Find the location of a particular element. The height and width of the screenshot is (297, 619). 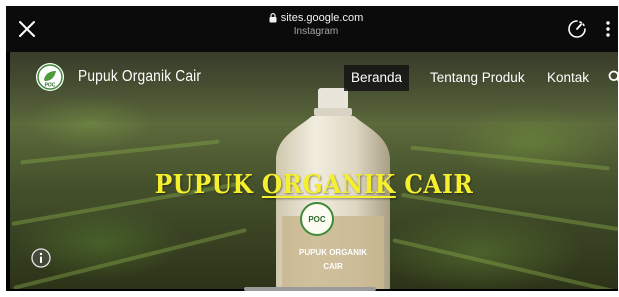

headline-part-1: PUPUK is located at coordinates (208, 185).